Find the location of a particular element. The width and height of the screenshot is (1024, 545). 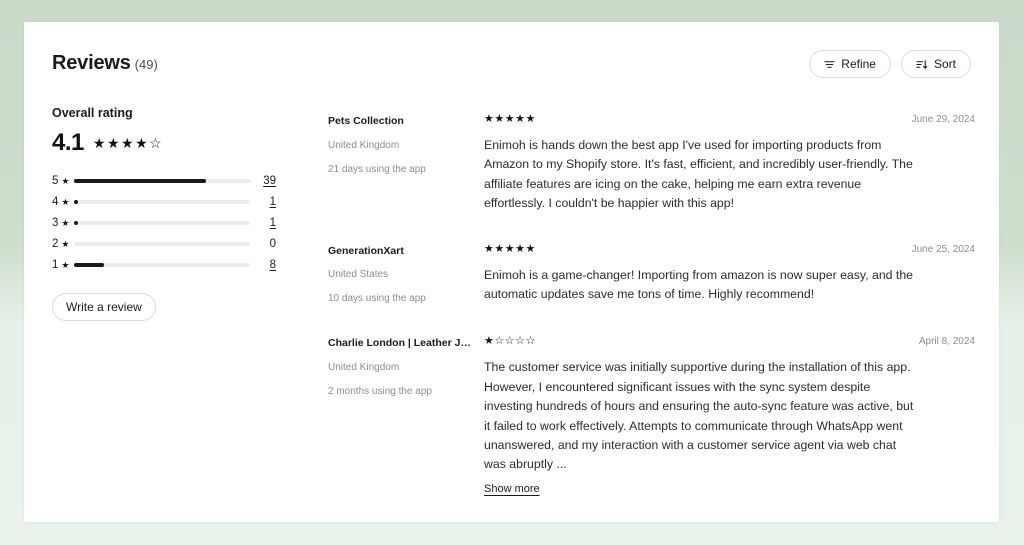

review-usage-duration: 21 days using the app is located at coordinates (377, 169).